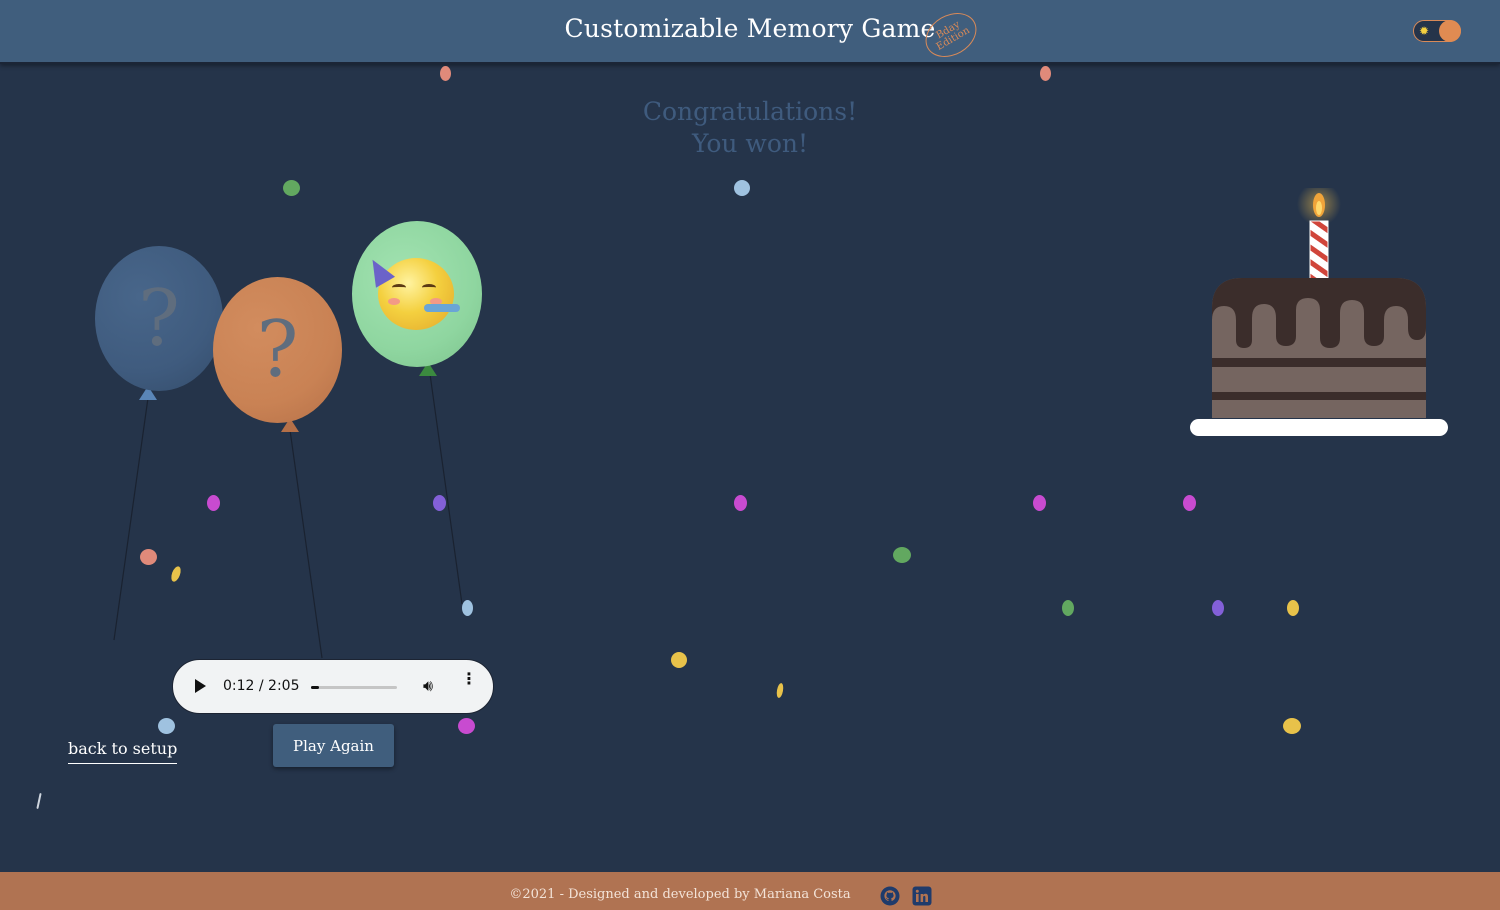 This screenshot has height=910, width=1500. What do you see at coordinates (394, 301) in the screenshot?
I see `emoji-blush` at bounding box center [394, 301].